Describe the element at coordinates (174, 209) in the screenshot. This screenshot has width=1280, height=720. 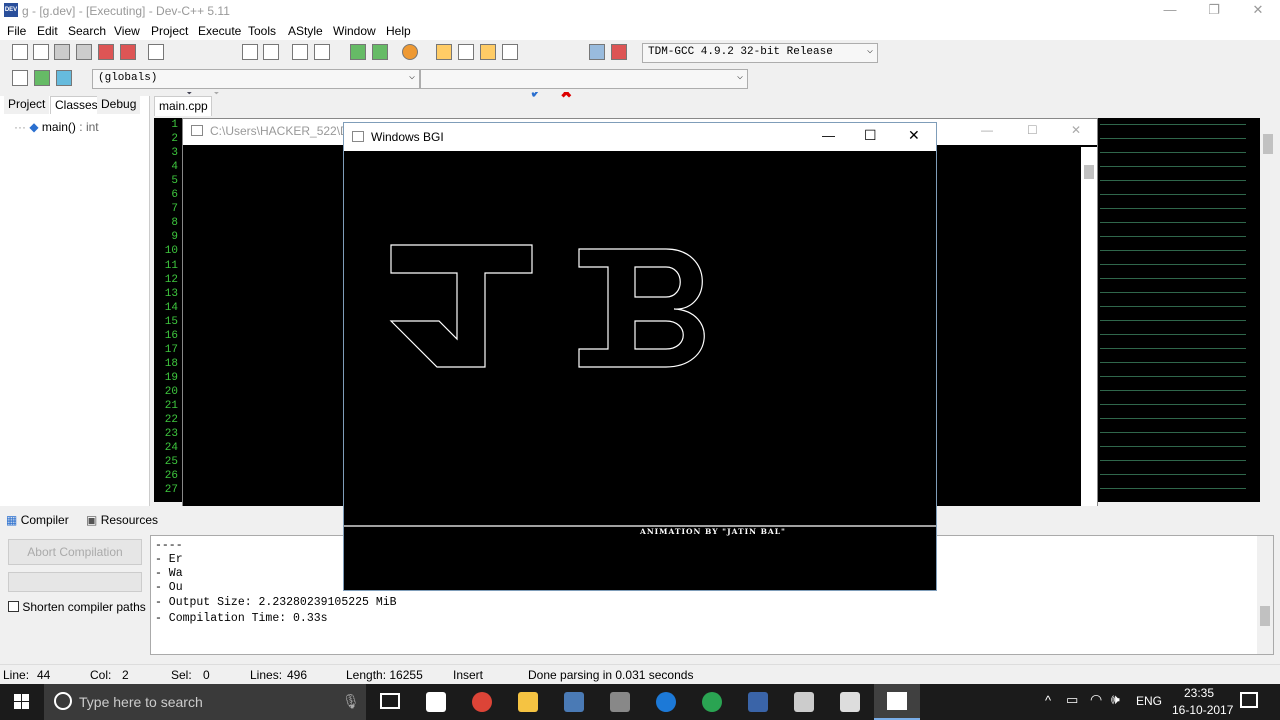
I see `line-number: 7` at that location.